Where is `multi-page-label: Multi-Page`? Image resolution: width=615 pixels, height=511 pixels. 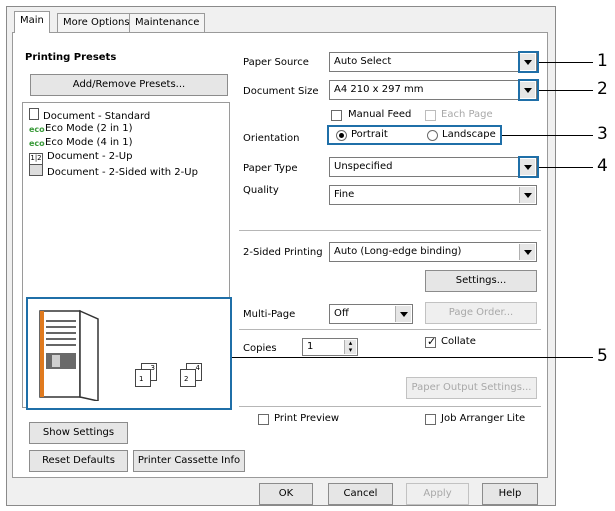 multi-page-label: Multi-Page is located at coordinates (269, 314).